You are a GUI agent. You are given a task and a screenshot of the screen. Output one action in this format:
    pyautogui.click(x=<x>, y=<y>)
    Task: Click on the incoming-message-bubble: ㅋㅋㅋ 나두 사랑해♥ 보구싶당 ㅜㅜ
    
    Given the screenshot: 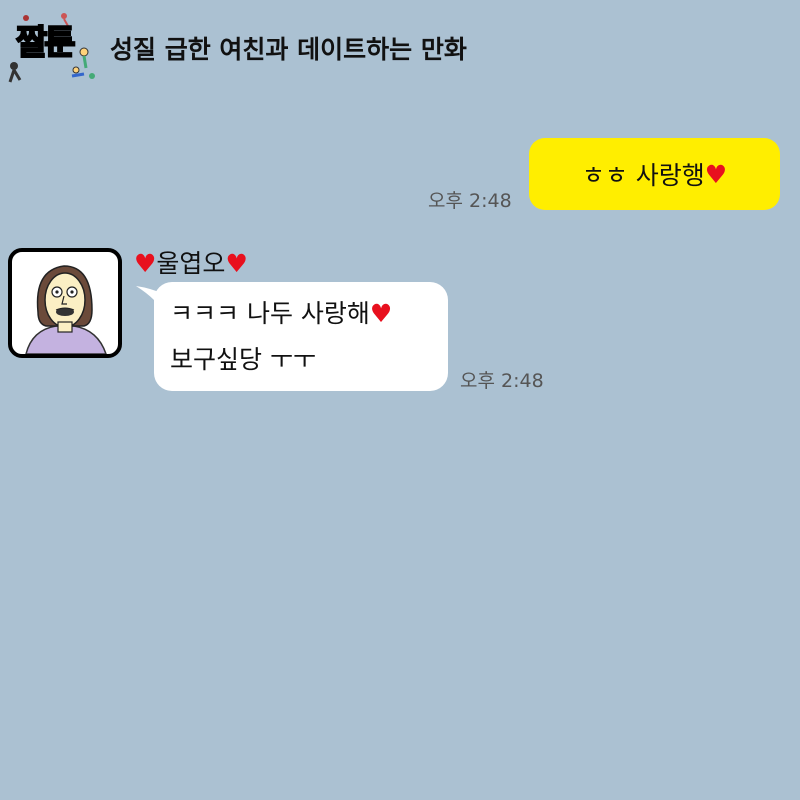 What is the action you would take?
    pyautogui.click(x=301, y=336)
    